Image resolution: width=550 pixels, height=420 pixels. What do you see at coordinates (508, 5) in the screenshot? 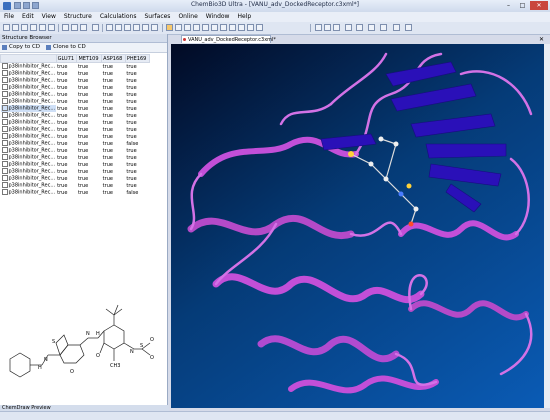
I see `minimize-button: –` at bounding box center [508, 5].